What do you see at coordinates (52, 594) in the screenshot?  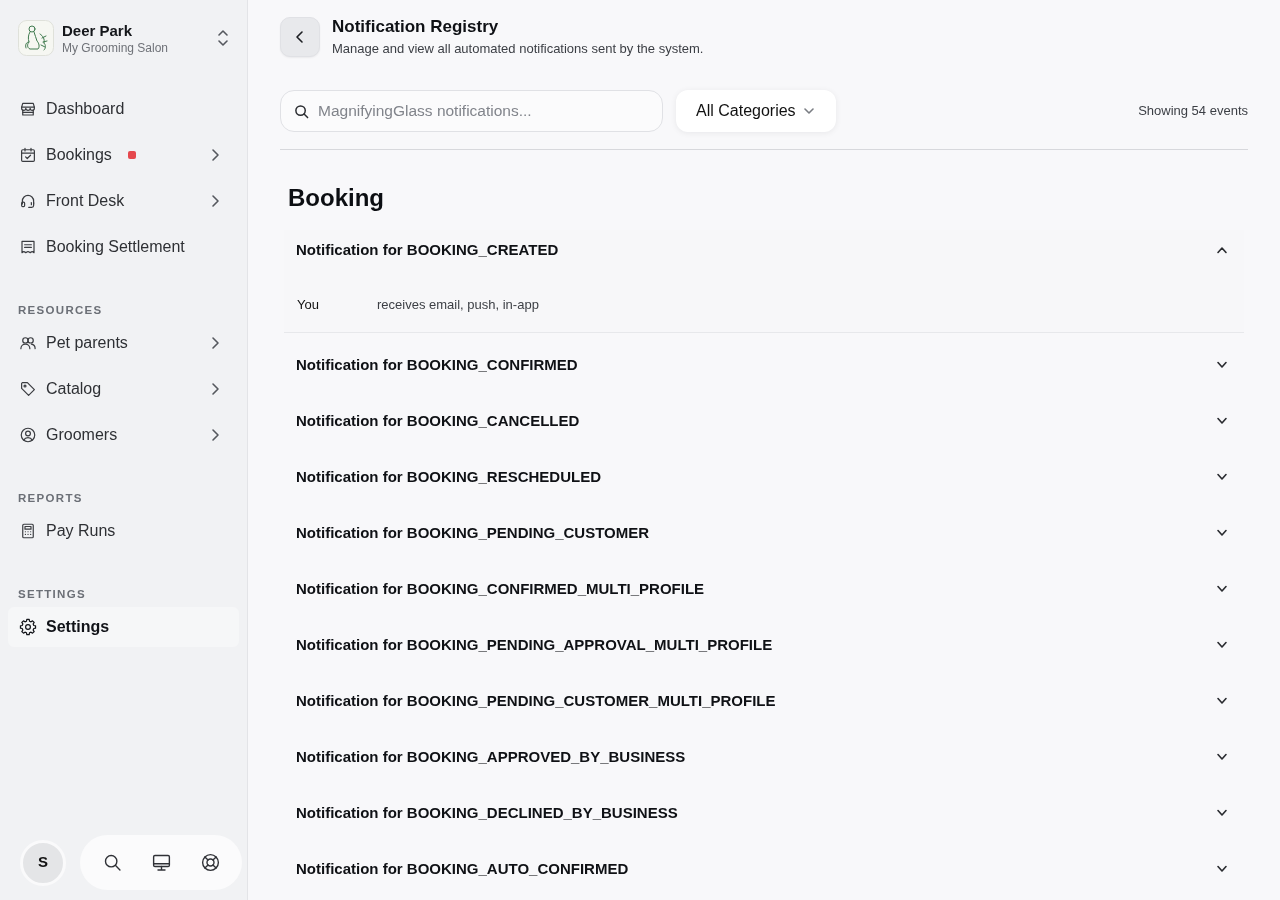 I see `section-label: SETTINGS` at bounding box center [52, 594].